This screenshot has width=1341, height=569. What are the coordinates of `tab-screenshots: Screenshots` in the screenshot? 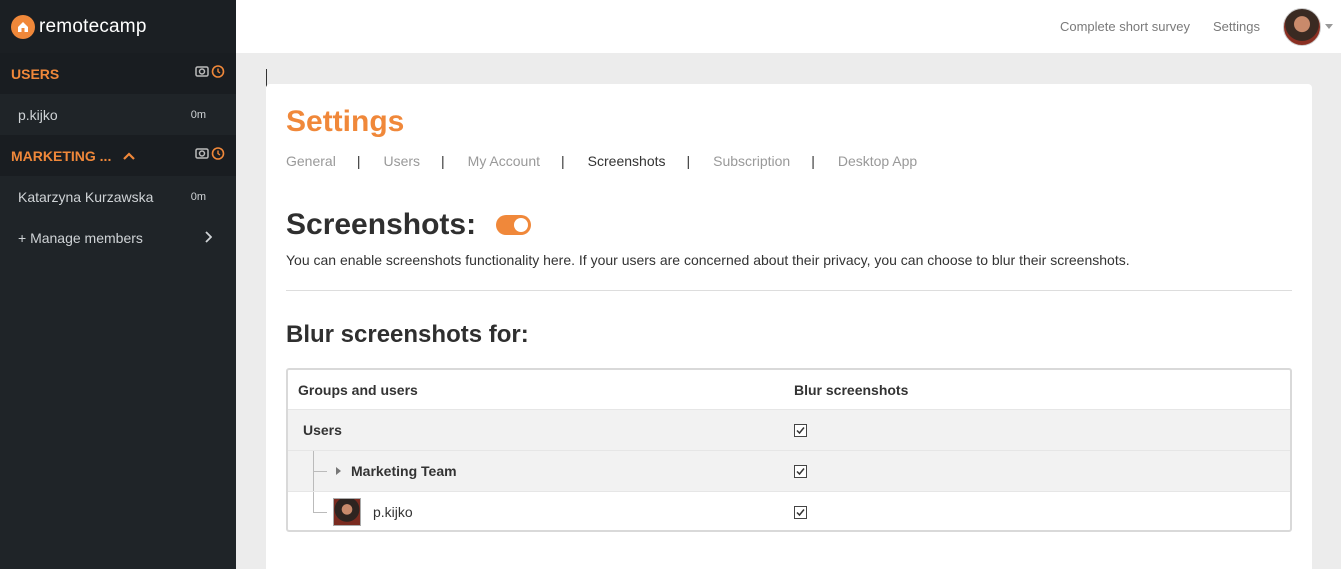 It's located at (637, 161).